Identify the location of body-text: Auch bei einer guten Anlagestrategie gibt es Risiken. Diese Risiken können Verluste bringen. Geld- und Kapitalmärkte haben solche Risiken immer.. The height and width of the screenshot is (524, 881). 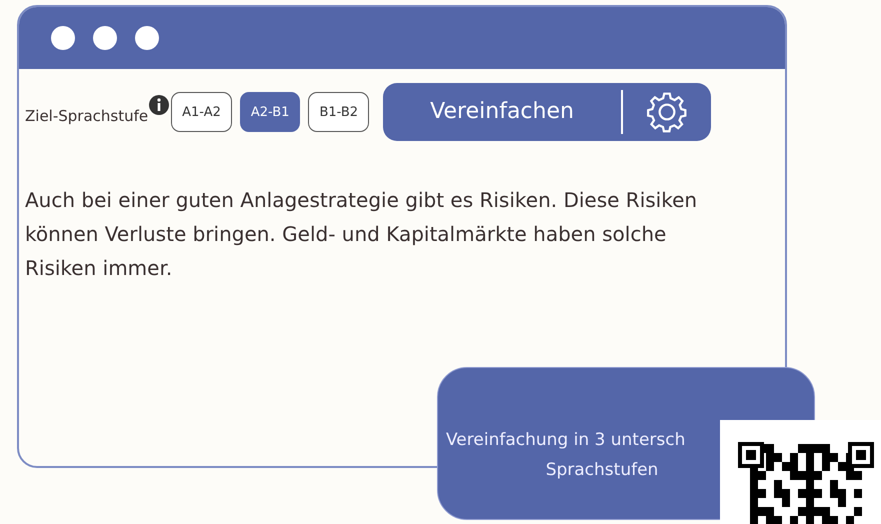
(361, 234).